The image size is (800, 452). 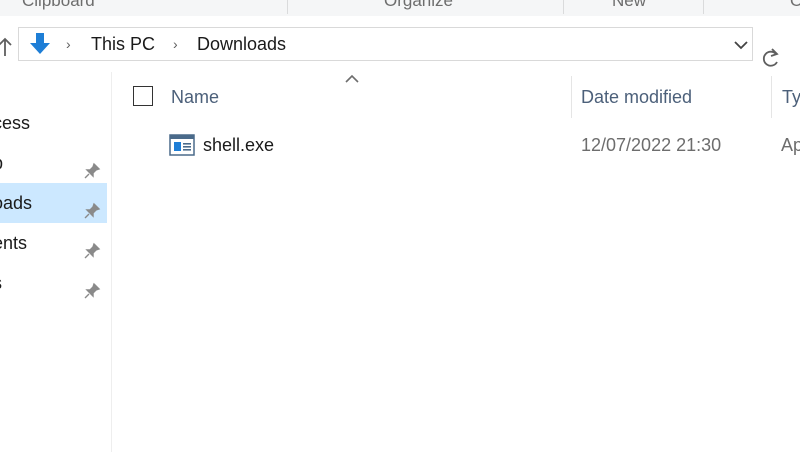 What do you see at coordinates (1, 163) in the screenshot?
I see `nav-item-label: p` at bounding box center [1, 163].